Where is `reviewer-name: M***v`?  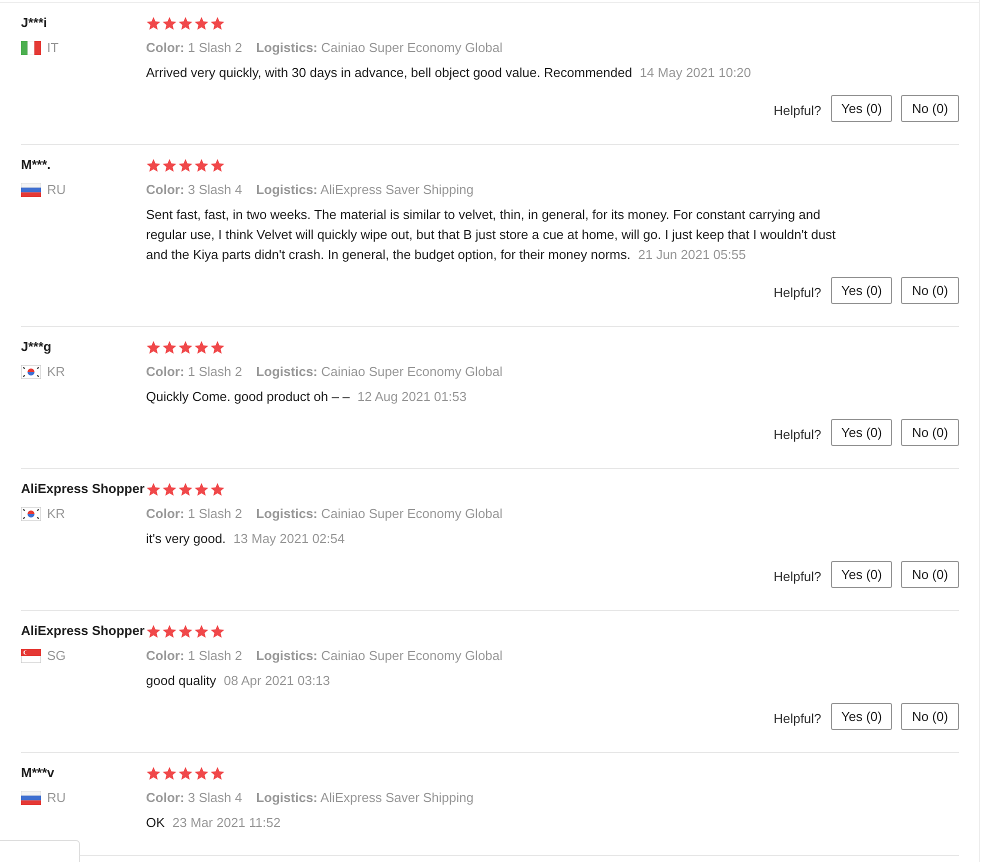
reviewer-name: M***v is located at coordinates (38, 773).